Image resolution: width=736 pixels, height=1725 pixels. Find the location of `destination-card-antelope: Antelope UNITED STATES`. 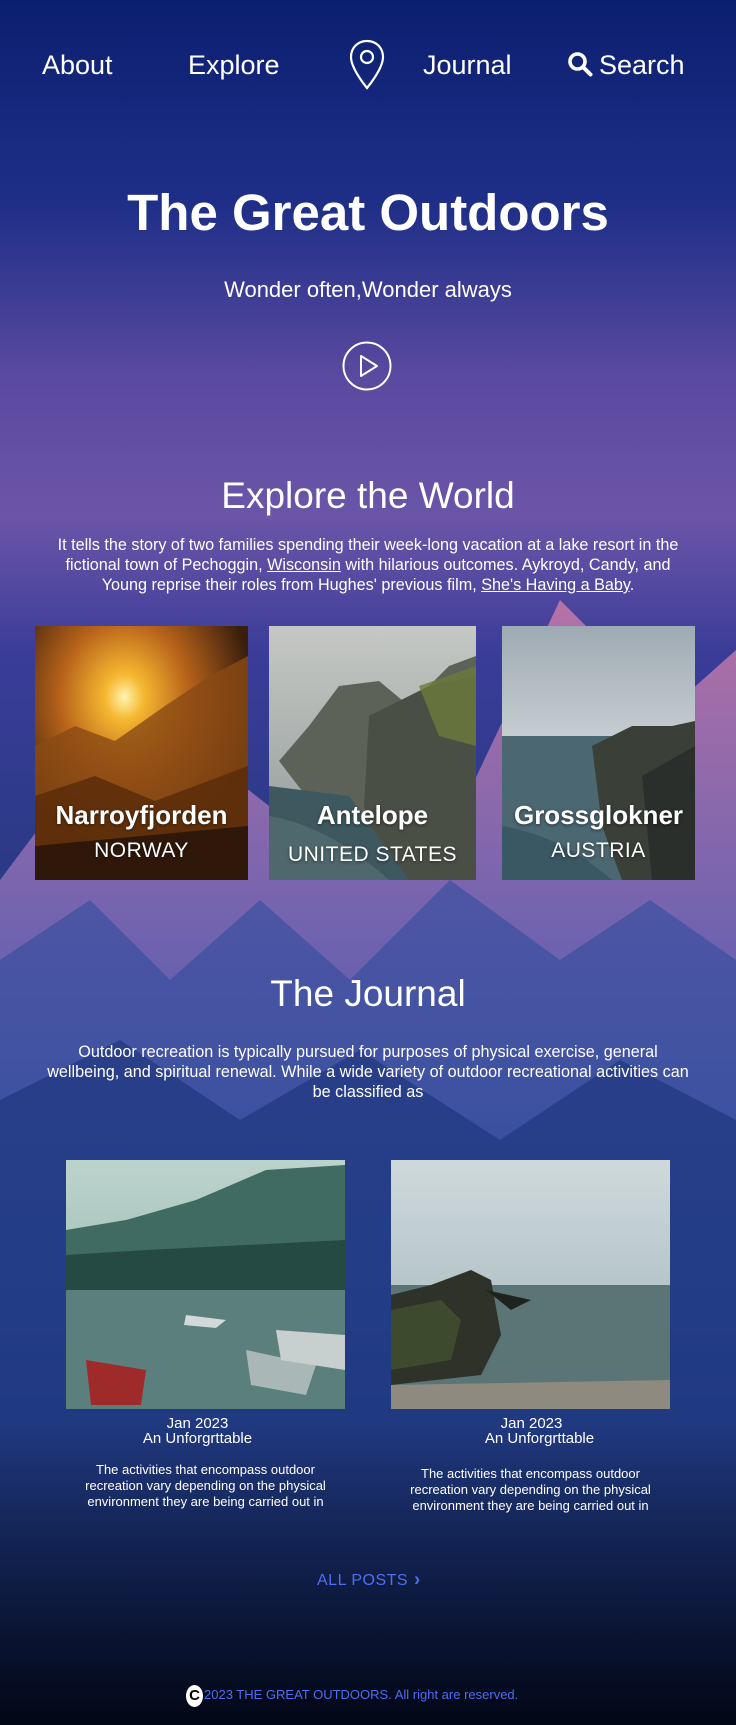

destination-card-antelope: Antelope UNITED STATES is located at coordinates (372, 753).